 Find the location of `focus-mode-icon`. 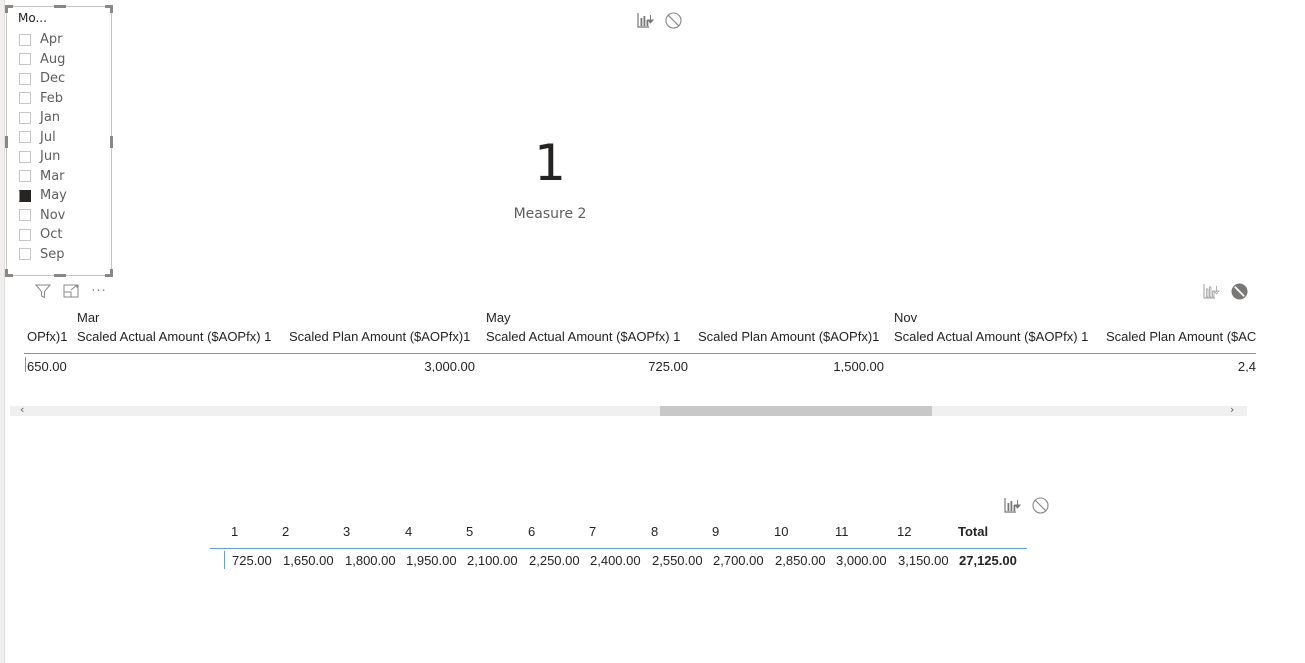

focus-mode-icon is located at coordinates (71, 291).